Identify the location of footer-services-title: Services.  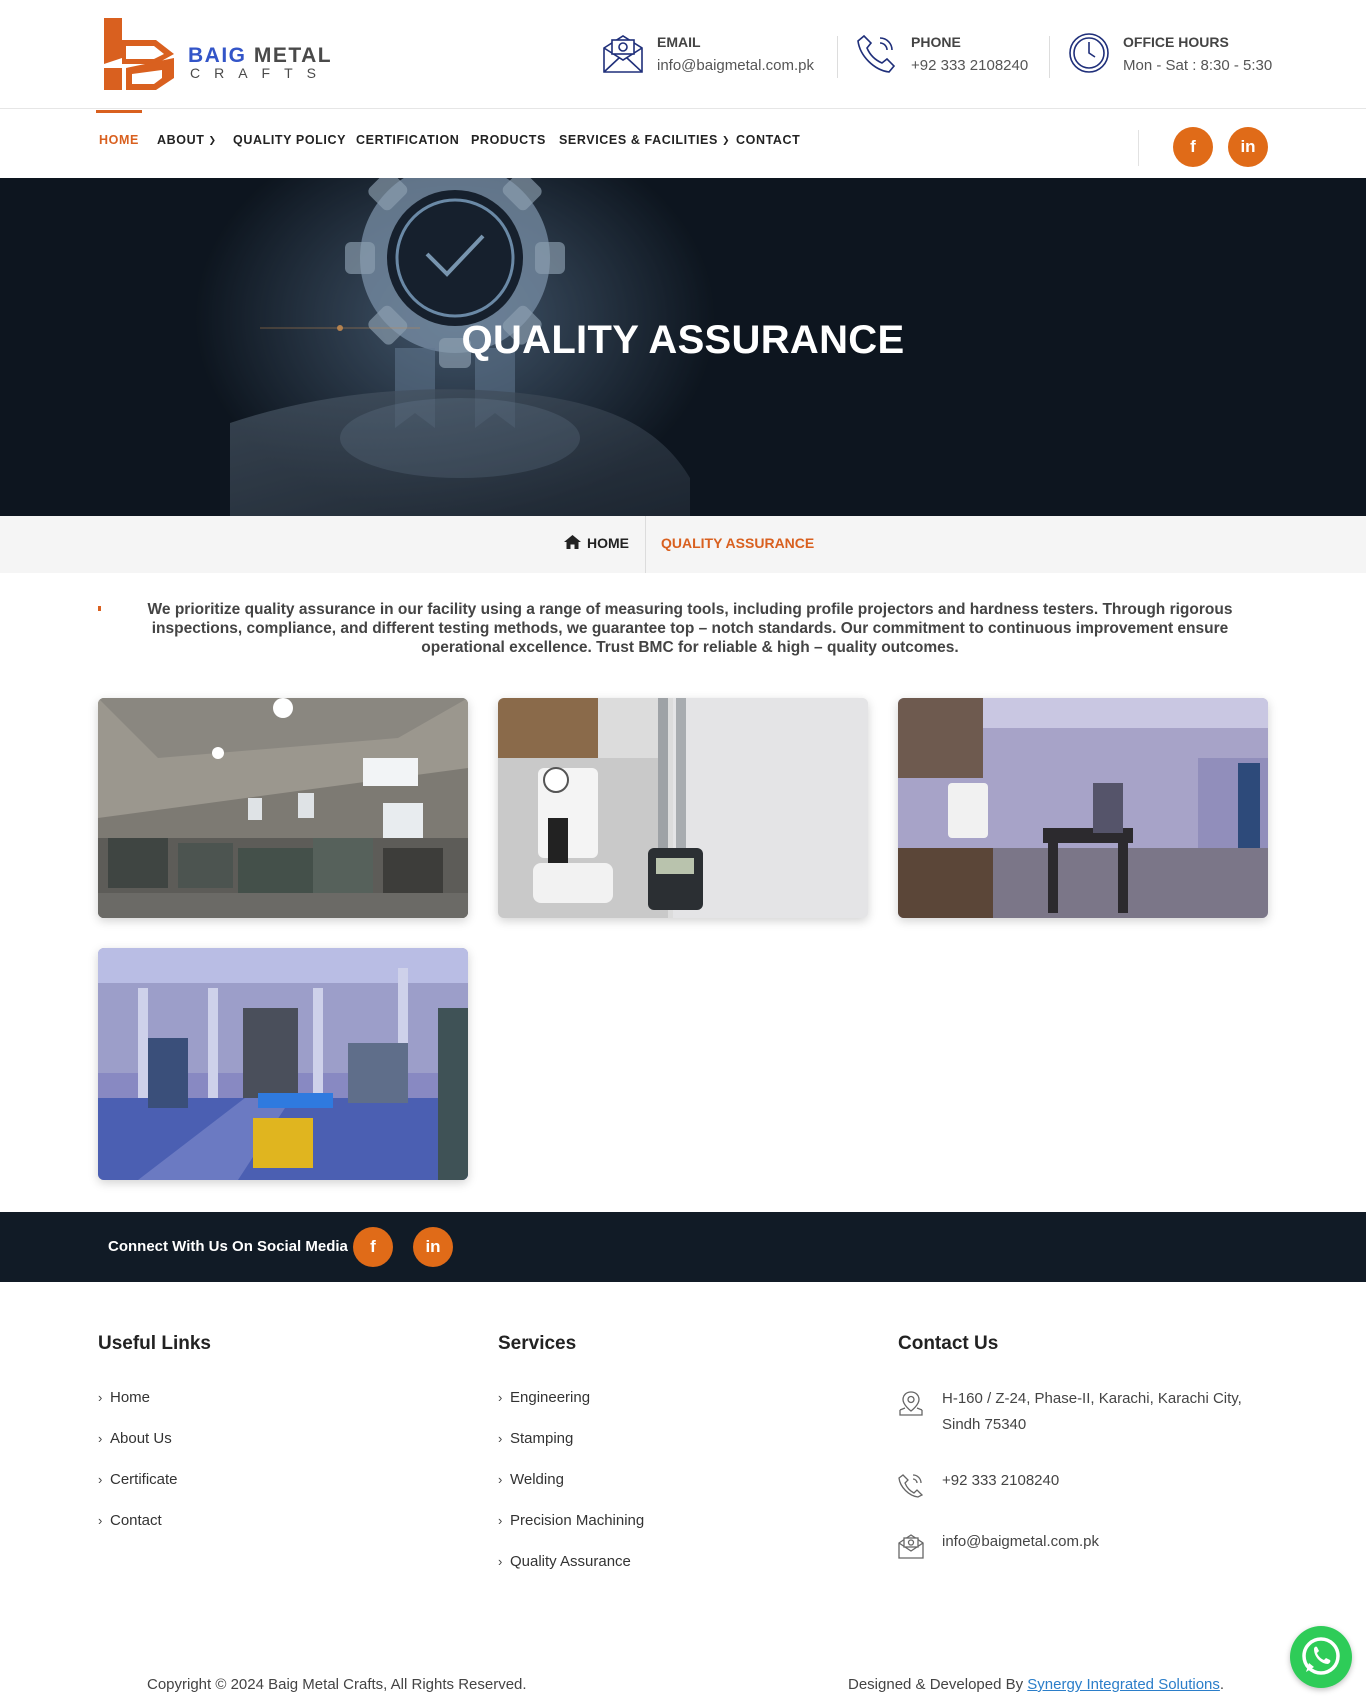
(537, 1343).